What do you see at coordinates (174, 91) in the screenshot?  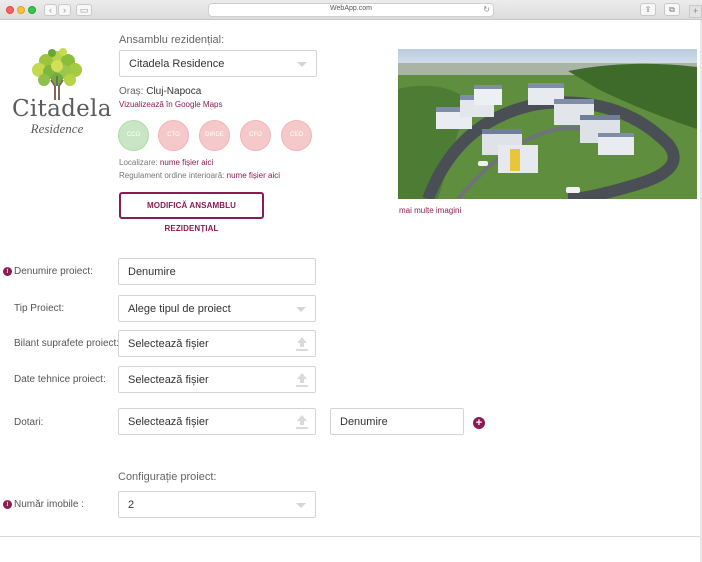 I see `city-value: Cluj-Napoca` at bounding box center [174, 91].